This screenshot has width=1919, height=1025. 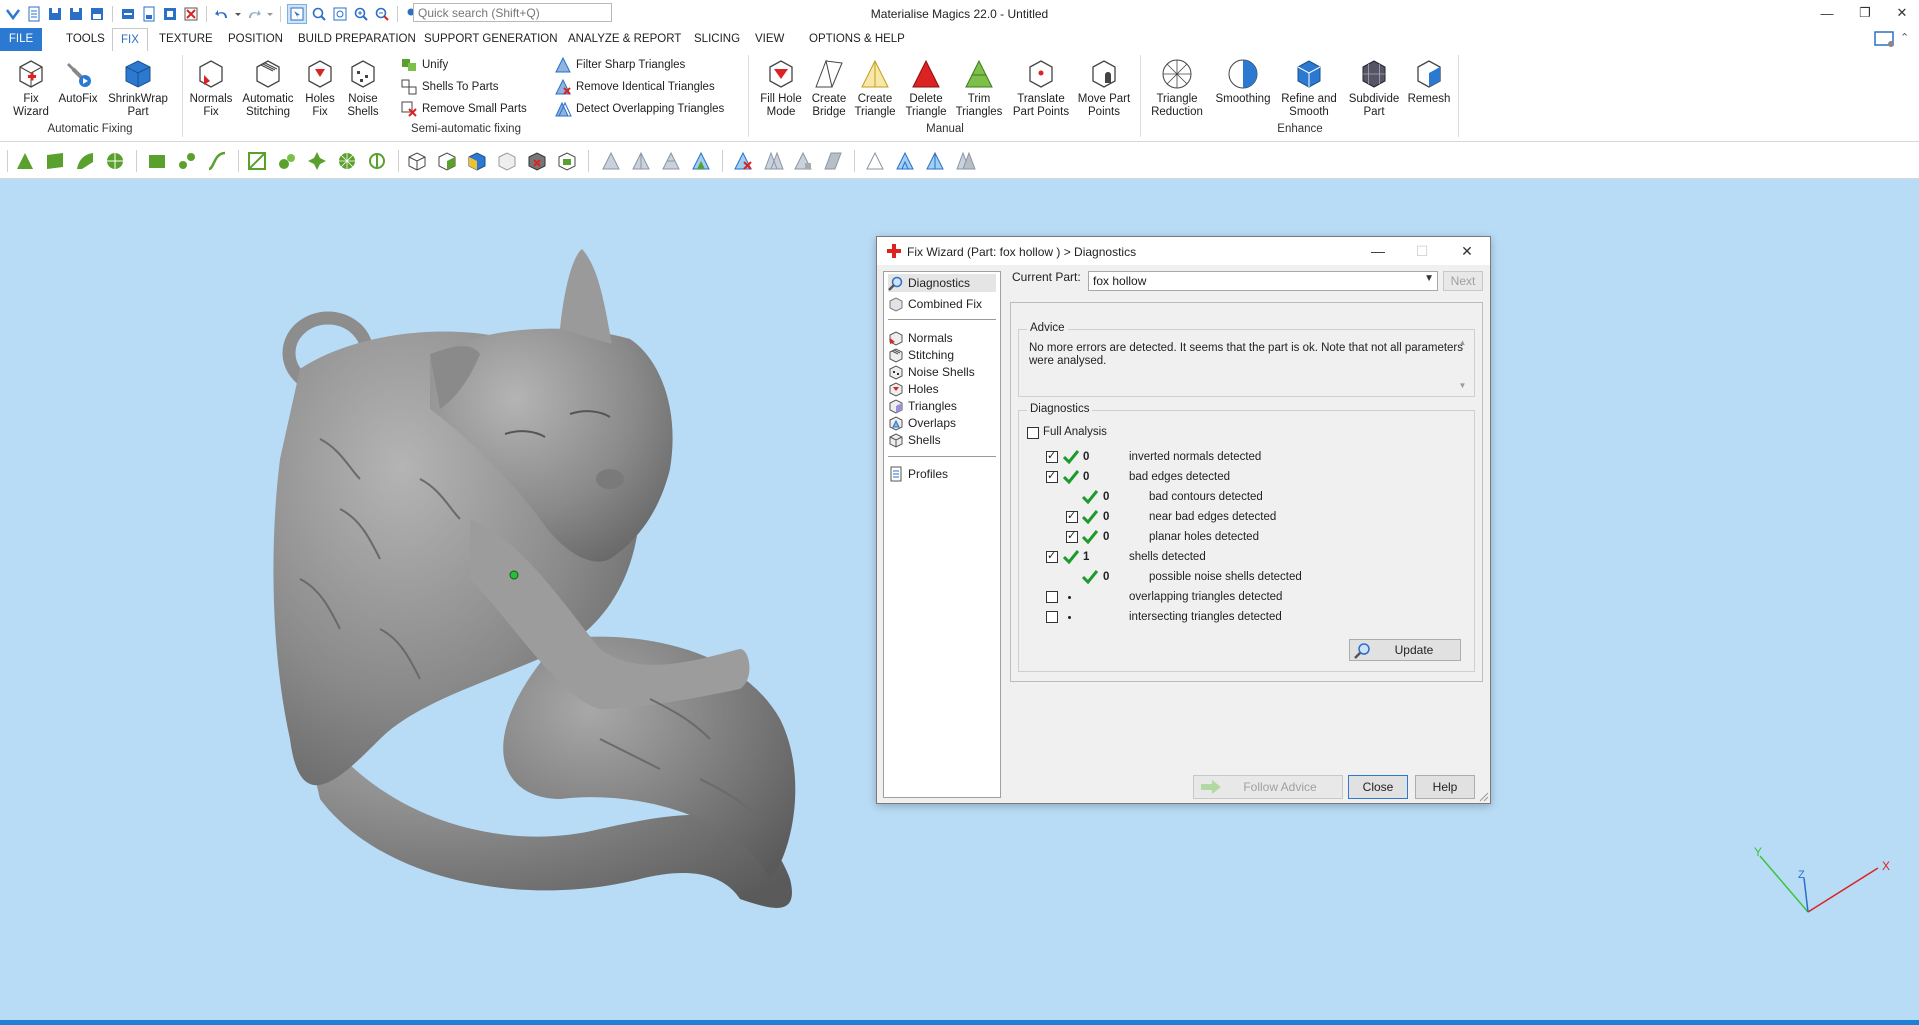 What do you see at coordinates (361, 14) in the screenshot?
I see `zoom-in-icon` at bounding box center [361, 14].